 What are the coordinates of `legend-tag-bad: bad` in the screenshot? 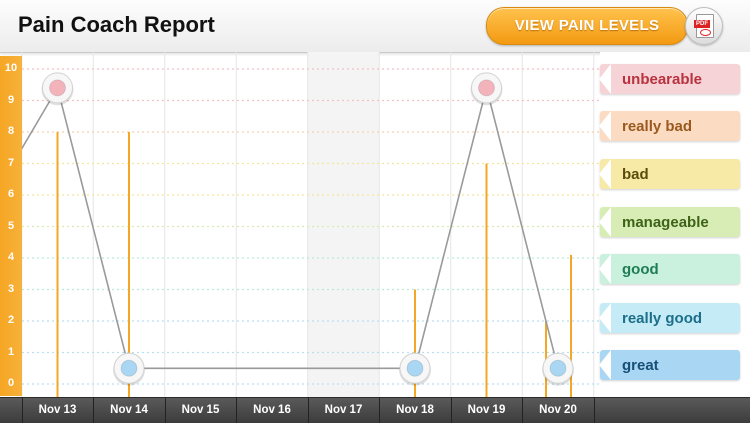 It's located at (669, 174).